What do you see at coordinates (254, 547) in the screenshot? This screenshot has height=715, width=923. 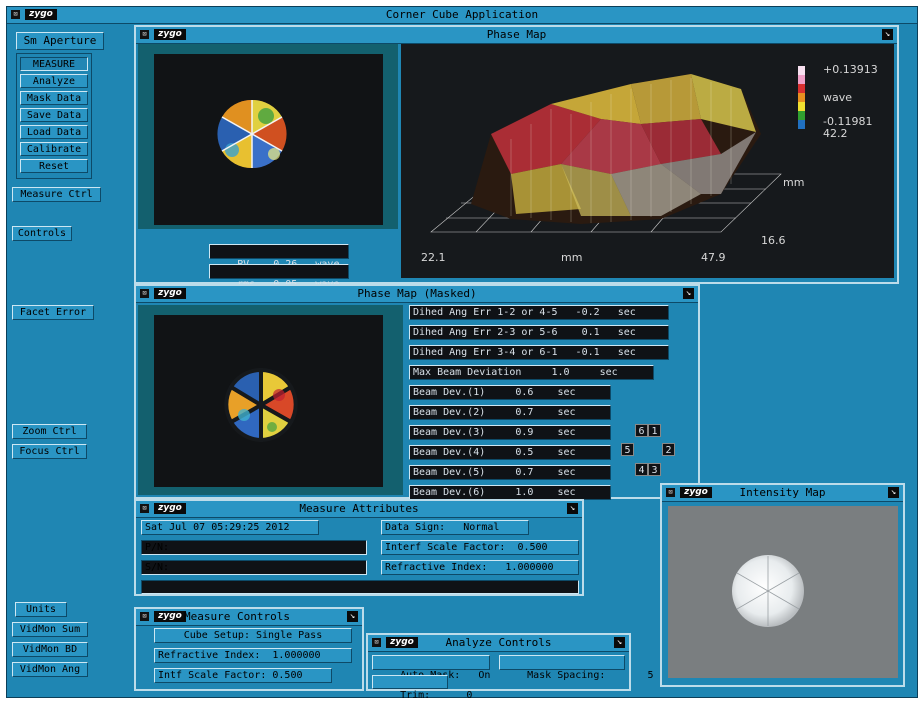 I see `pn-field: P/N:` at bounding box center [254, 547].